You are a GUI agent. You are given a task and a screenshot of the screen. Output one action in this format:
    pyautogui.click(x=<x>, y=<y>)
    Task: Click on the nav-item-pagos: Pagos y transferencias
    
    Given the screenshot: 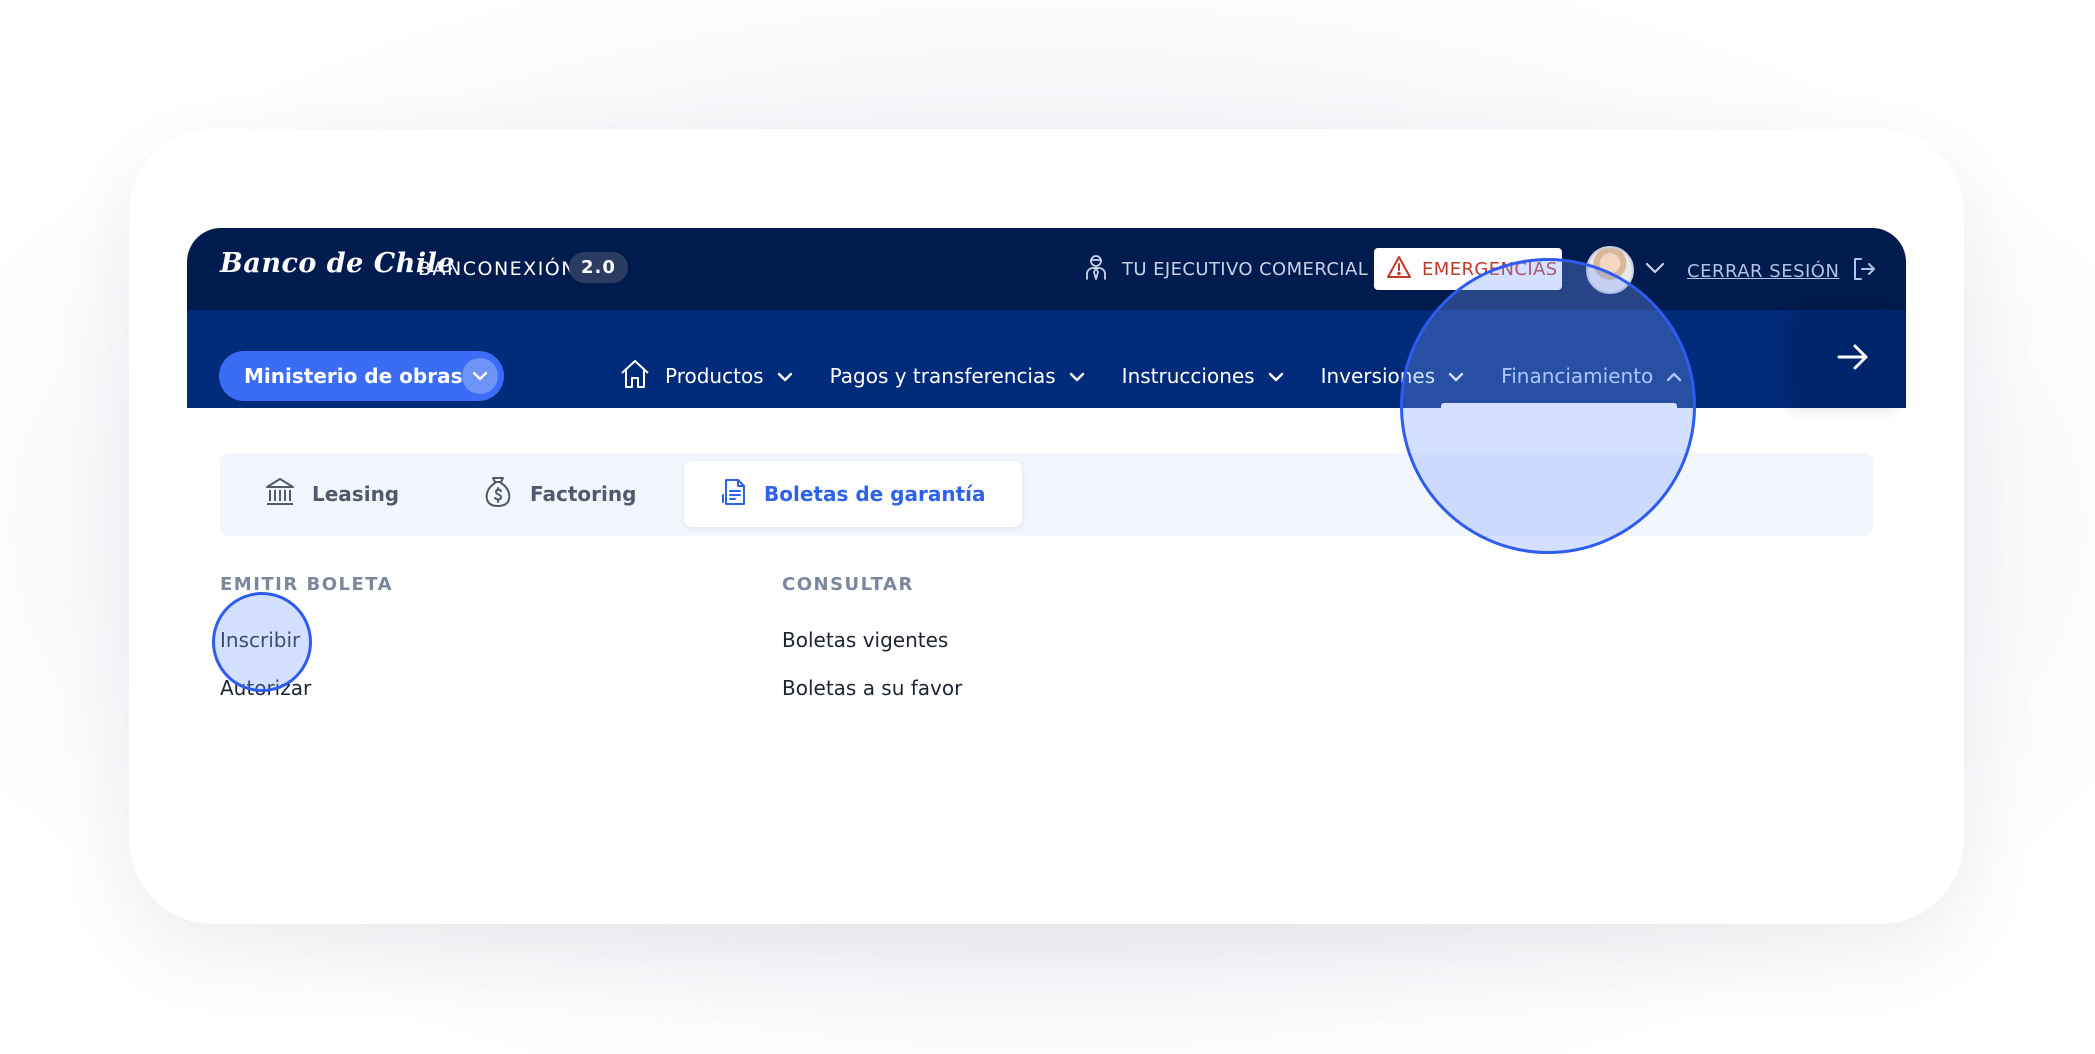 What is the action you would take?
    pyautogui.click(x=958, y=376)
    